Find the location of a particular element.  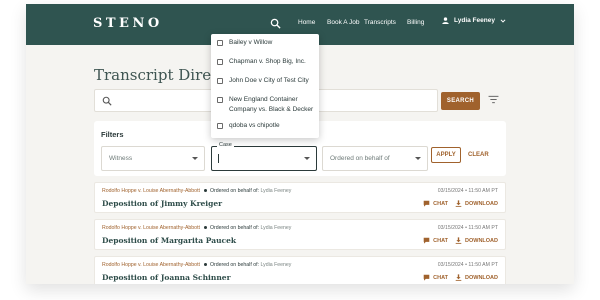

transcript-title: Deposition of Jimmy Kreiger is located at coordinates (162, 203).